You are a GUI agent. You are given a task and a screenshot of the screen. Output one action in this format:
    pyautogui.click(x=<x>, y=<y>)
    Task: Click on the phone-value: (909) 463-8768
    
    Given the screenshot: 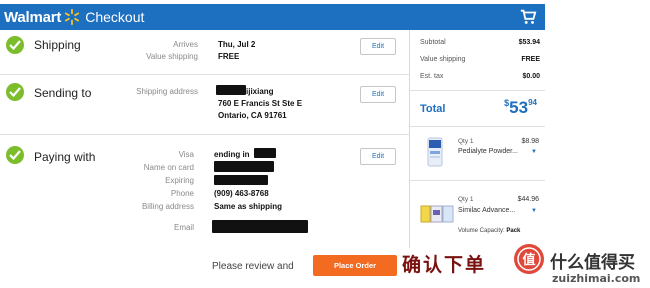 What is the action you would take?
    pyautogui.click(x=241, y=193)
    